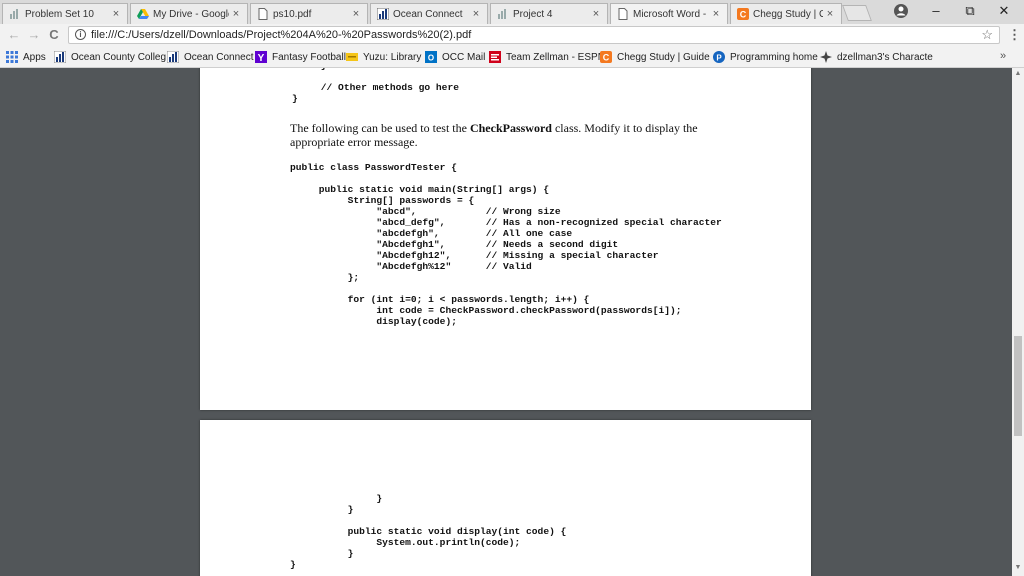 The height and width of the screenshot is (576, 1024). I want to click on bookmark-label: Apps, so click(34, 57).